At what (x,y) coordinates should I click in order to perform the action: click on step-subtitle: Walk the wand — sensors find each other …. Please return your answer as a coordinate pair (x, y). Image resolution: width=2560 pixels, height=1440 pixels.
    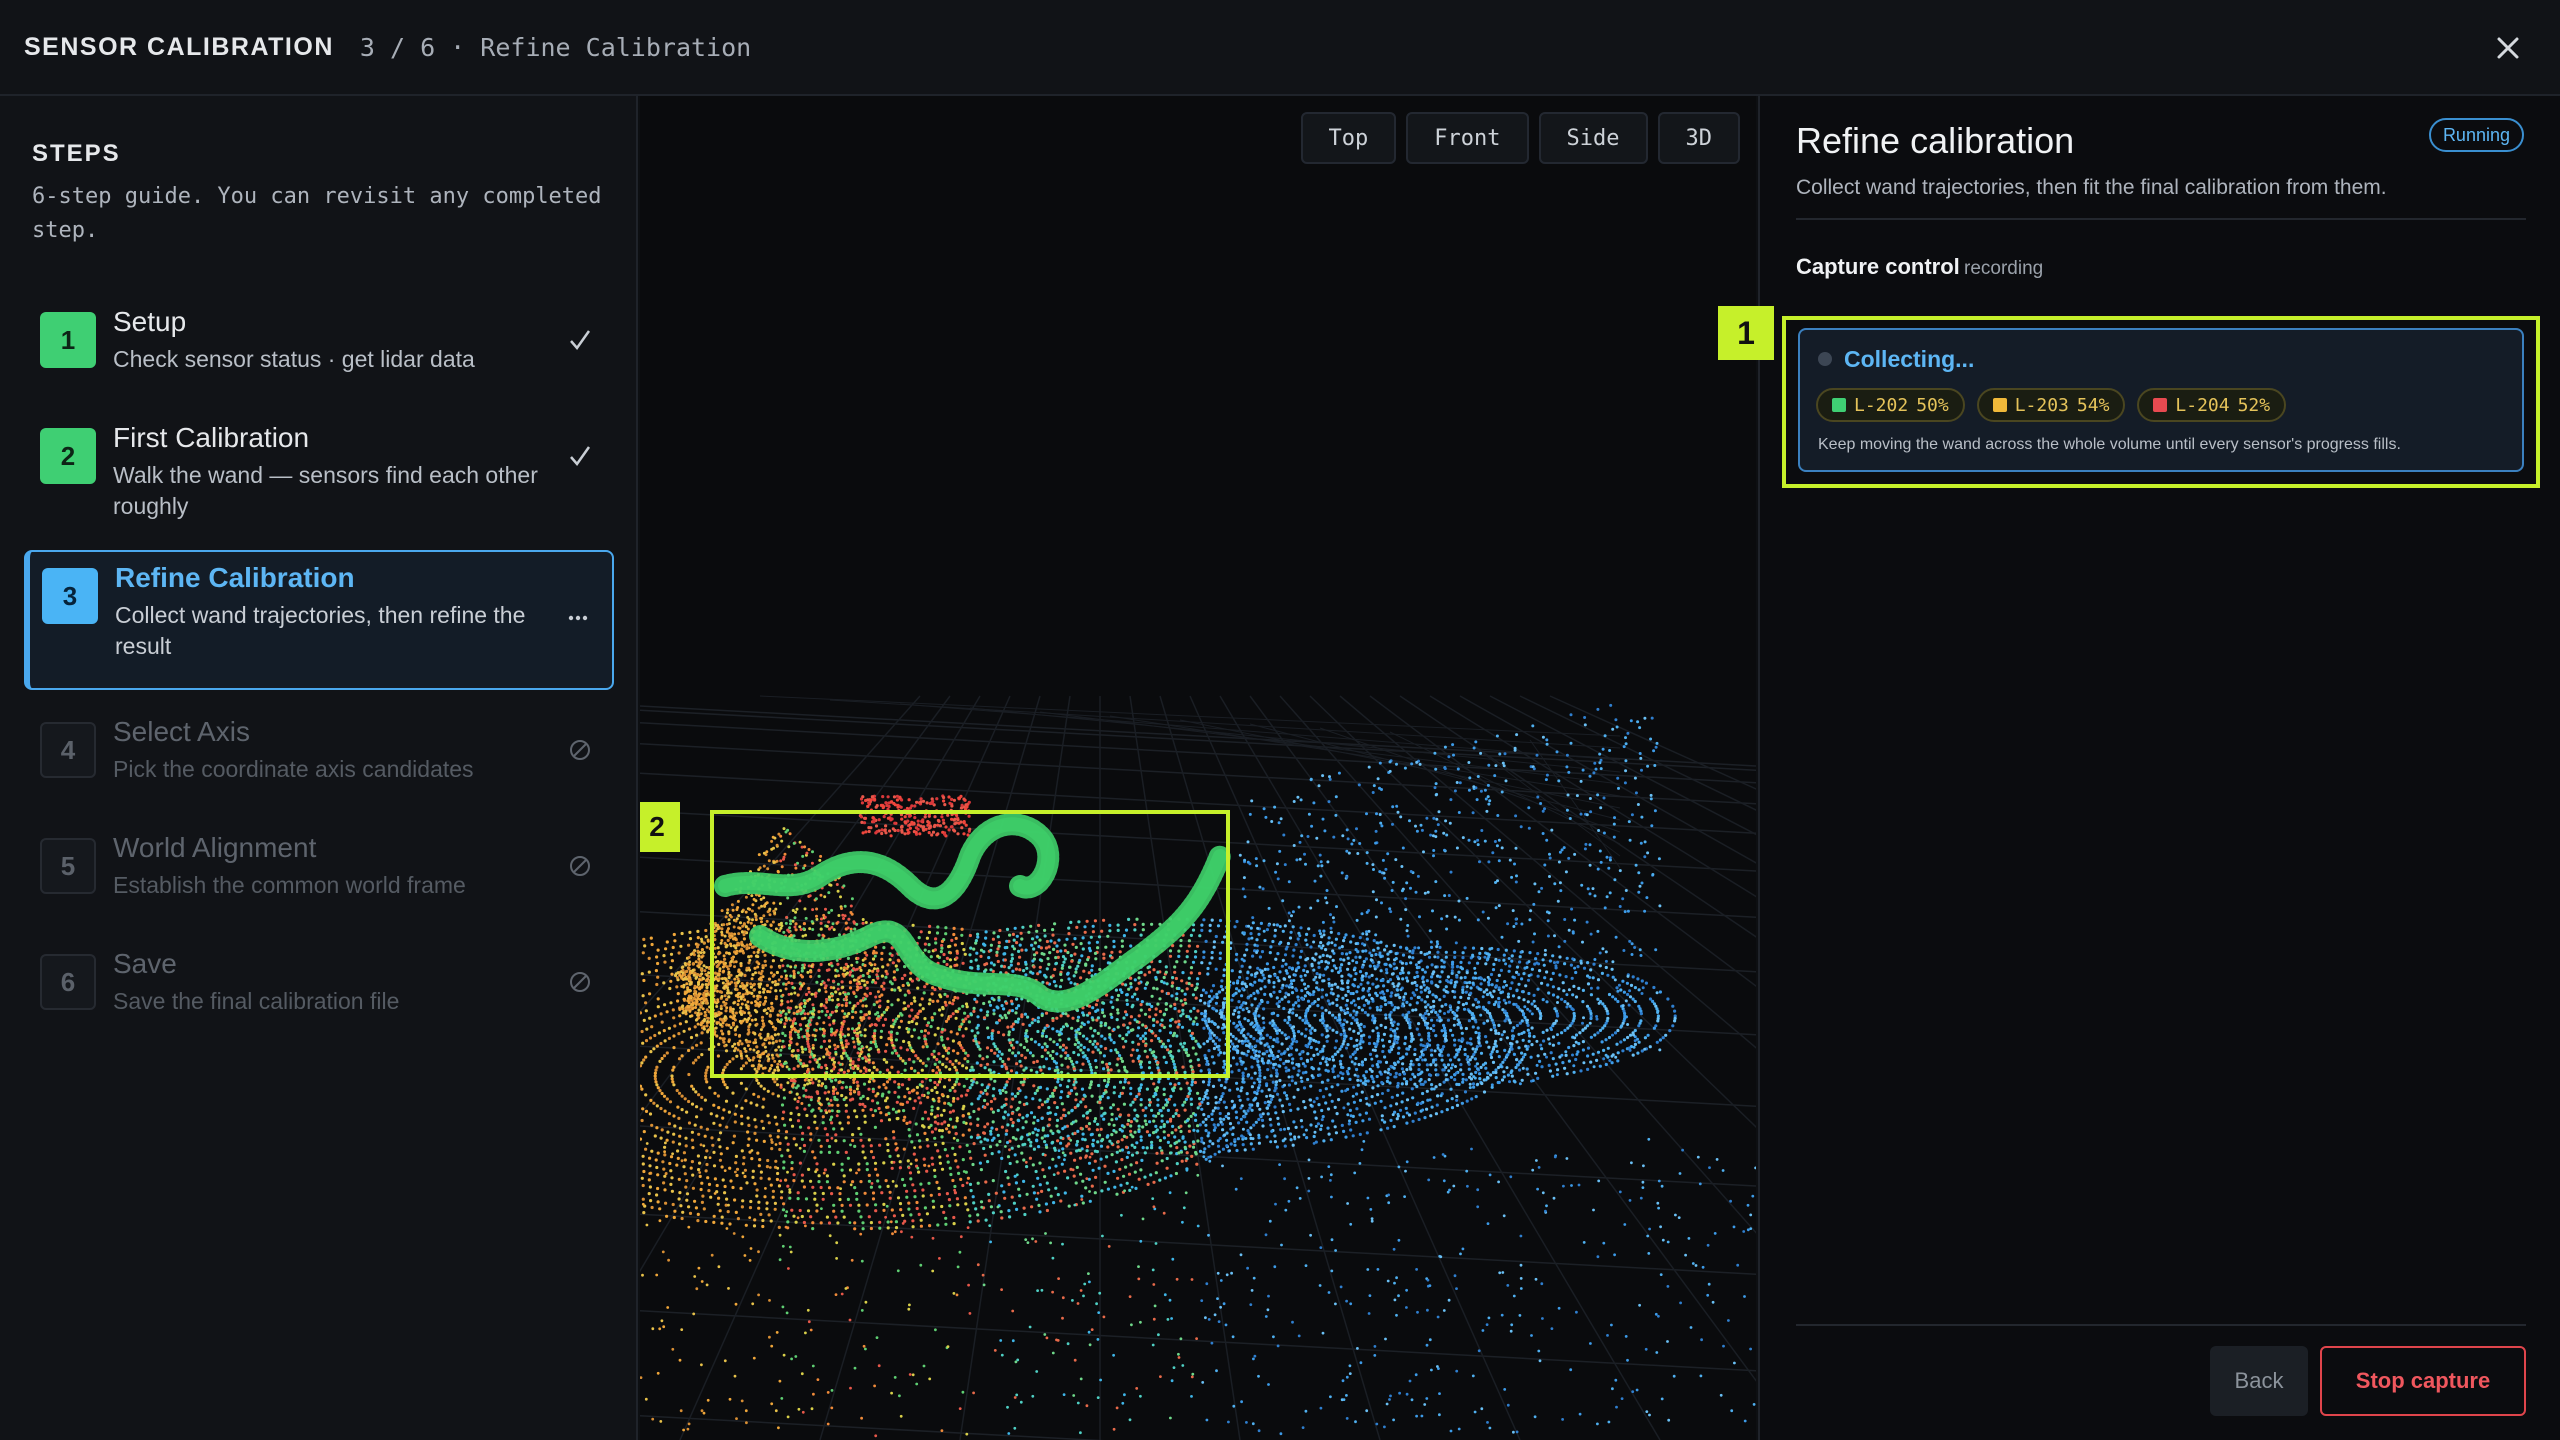
    Looking at the image, I should click on (325, 490).